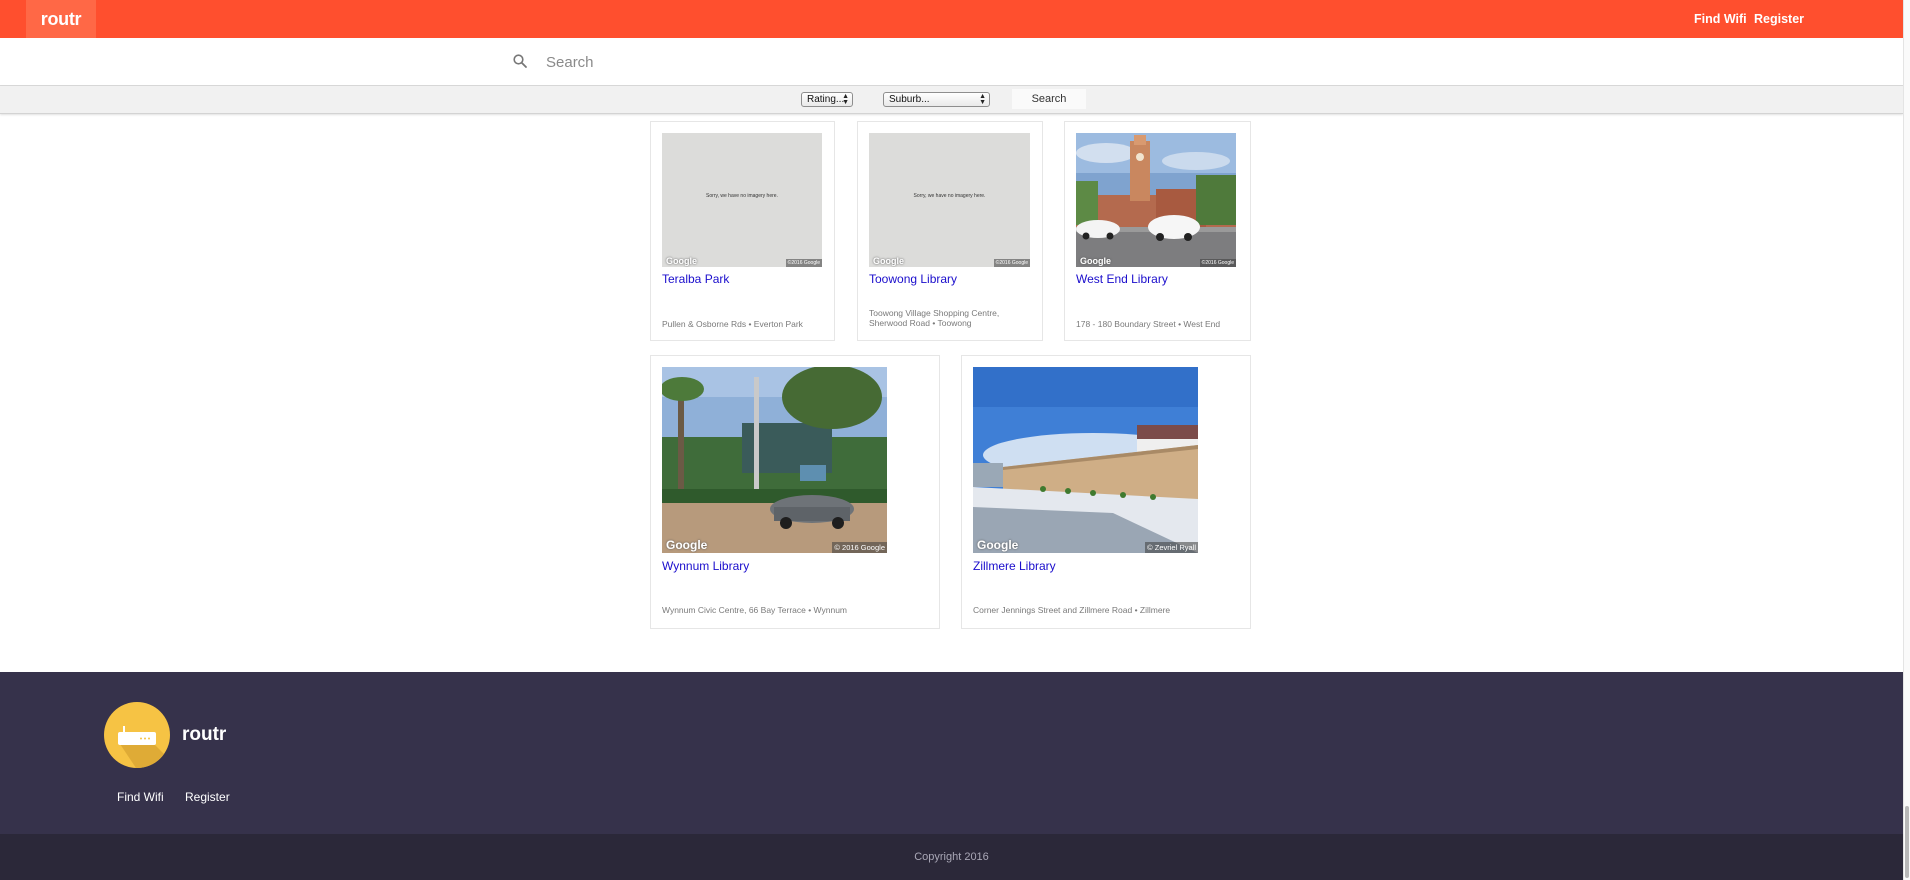  What do you see at coordinates (1148, 324) in the screenshot?
I see `result-address: 178 - 180 Boundary Street • West End` at bounding box center [1148, 324].